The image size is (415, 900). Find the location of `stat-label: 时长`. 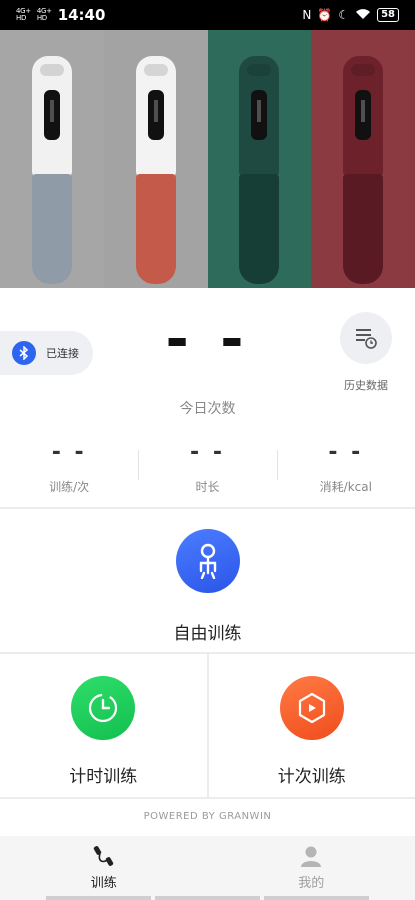

stat-label: 时长 is located at coordinates (207, 487).